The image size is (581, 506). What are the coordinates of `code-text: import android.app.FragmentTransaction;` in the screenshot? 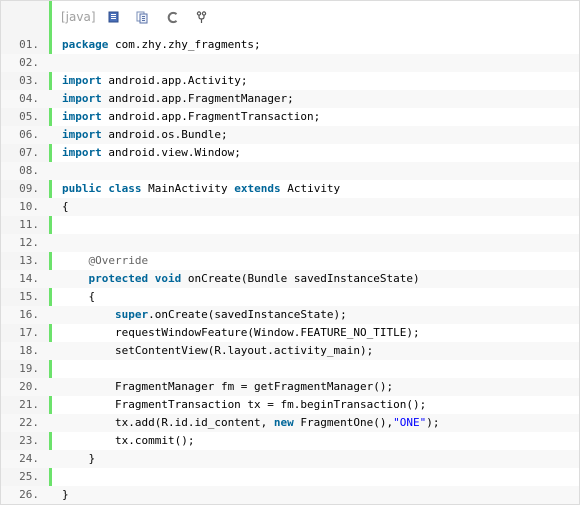 It's located at (320, 117).